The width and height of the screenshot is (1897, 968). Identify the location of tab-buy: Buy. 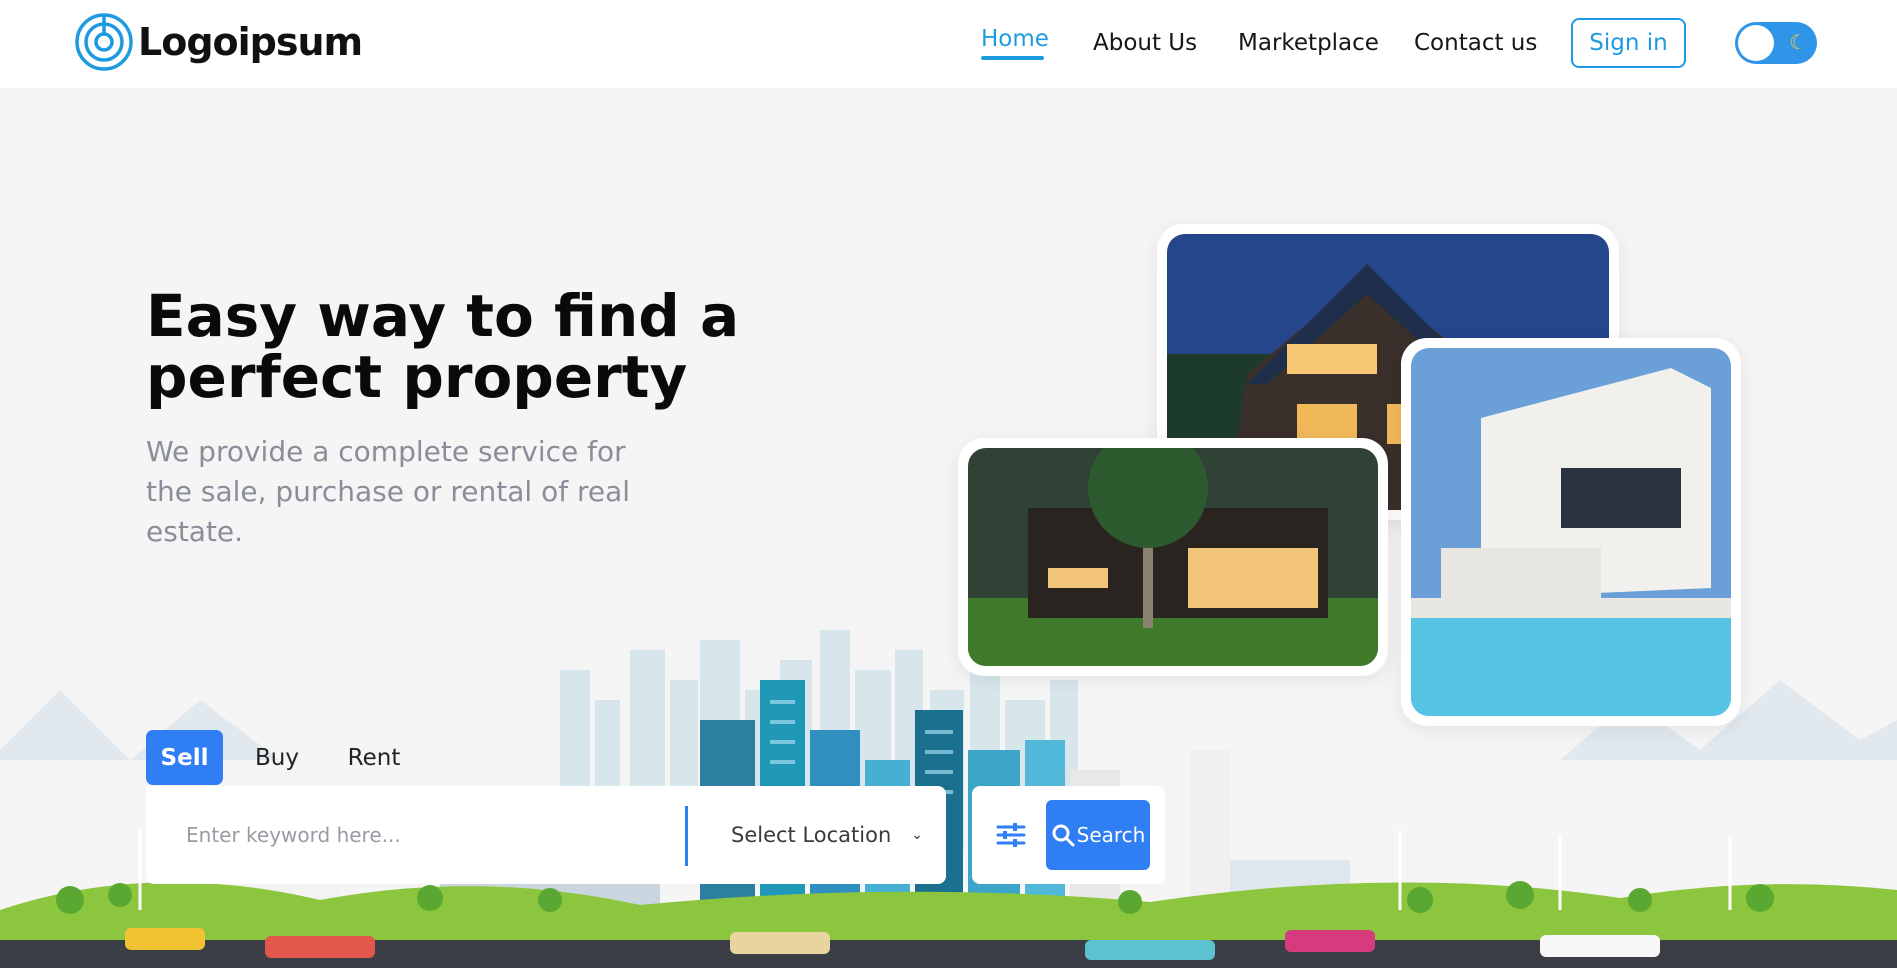
(277, 757).